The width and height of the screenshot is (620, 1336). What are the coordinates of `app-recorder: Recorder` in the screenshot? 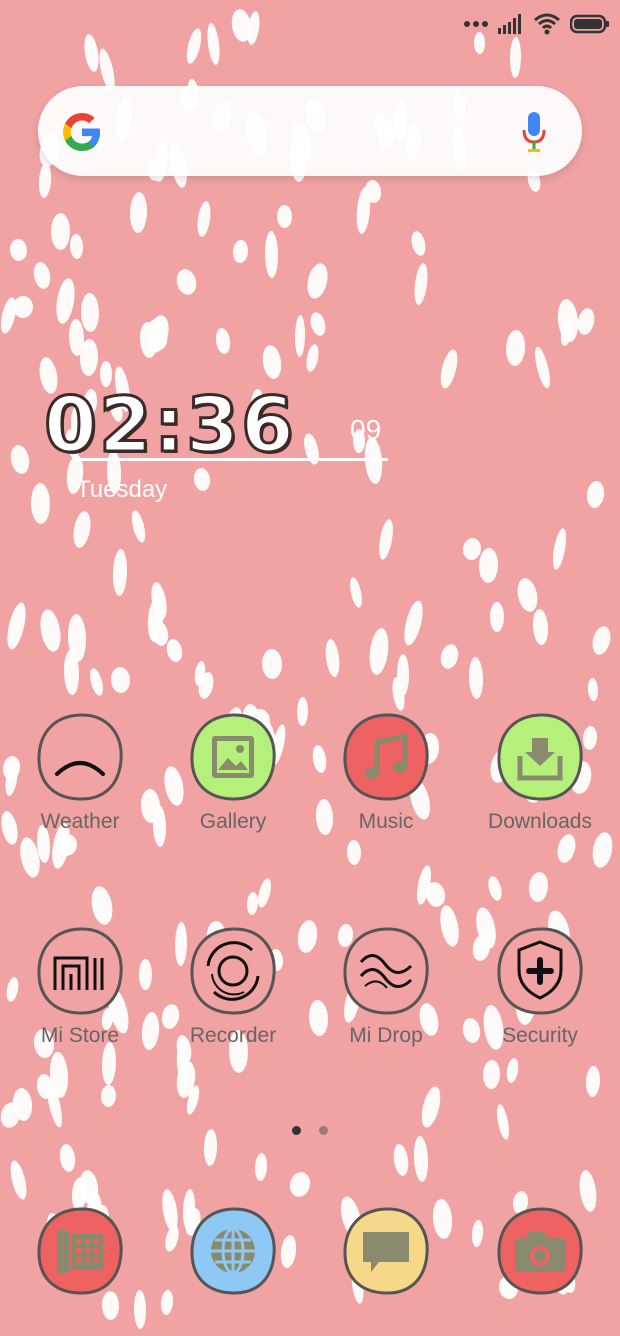 It's located at (233, 987).